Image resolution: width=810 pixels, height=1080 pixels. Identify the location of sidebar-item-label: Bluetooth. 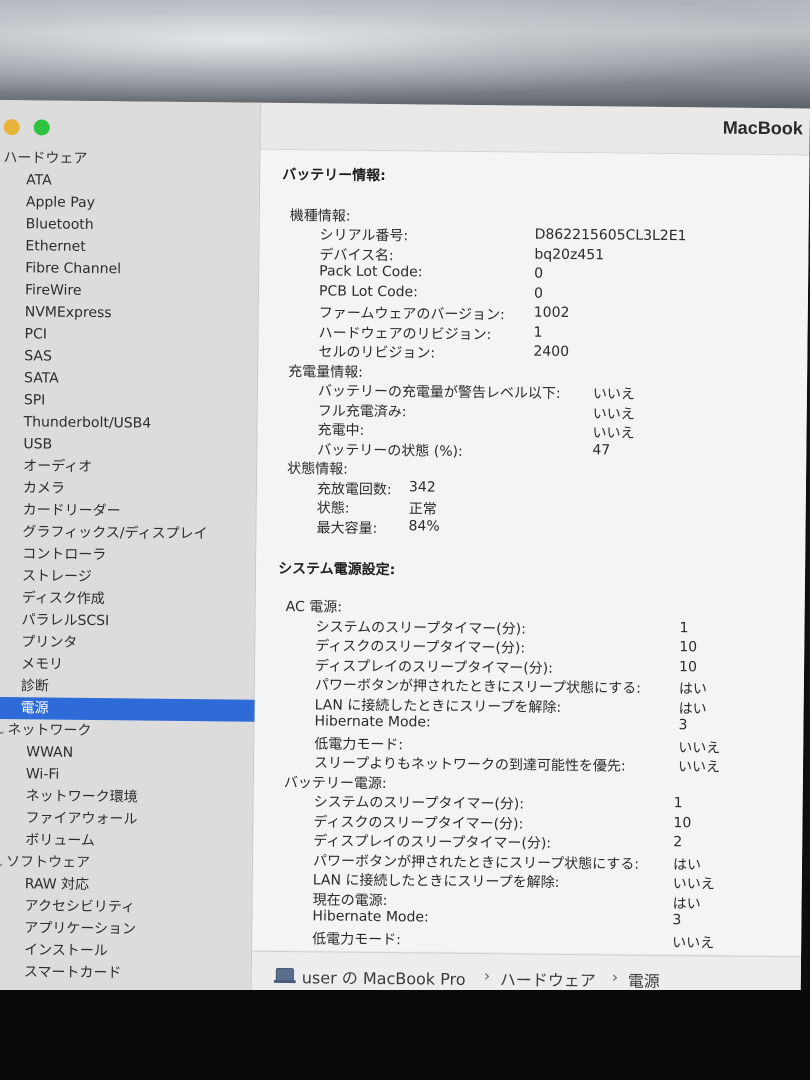
(59, 224).